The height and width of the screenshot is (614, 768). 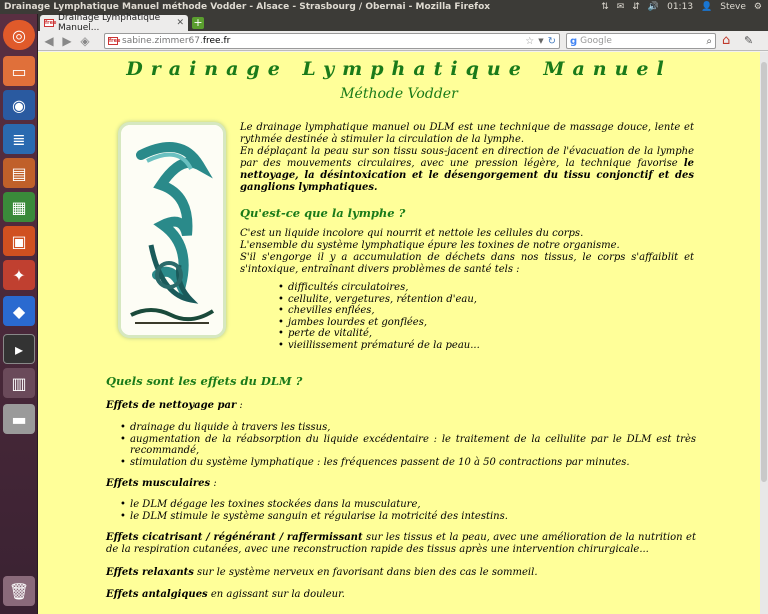 I want to click on effects-heading: Quels sont les effets du DLM ?, so click(x=204, y=381).